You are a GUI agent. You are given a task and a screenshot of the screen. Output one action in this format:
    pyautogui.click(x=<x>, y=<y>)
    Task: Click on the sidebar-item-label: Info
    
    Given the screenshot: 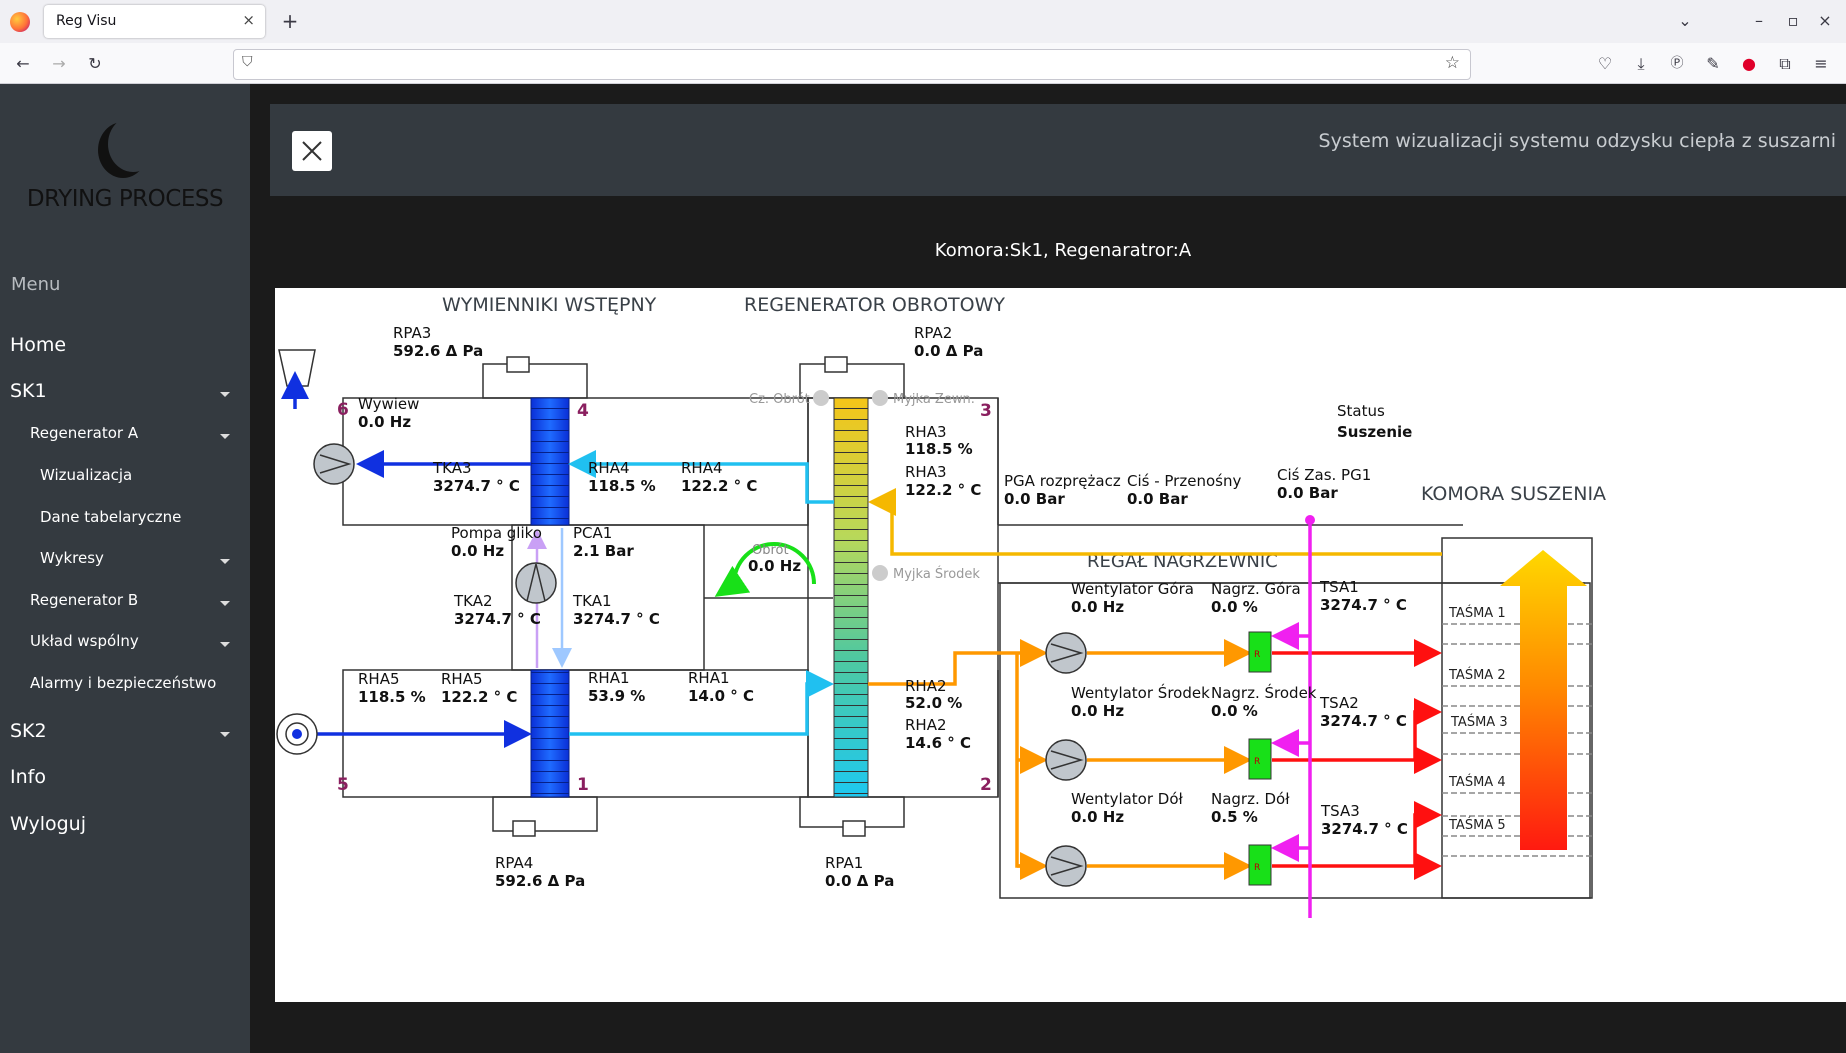 What is the action you would take?
    pyautogui.click(x=28, y=777)
    